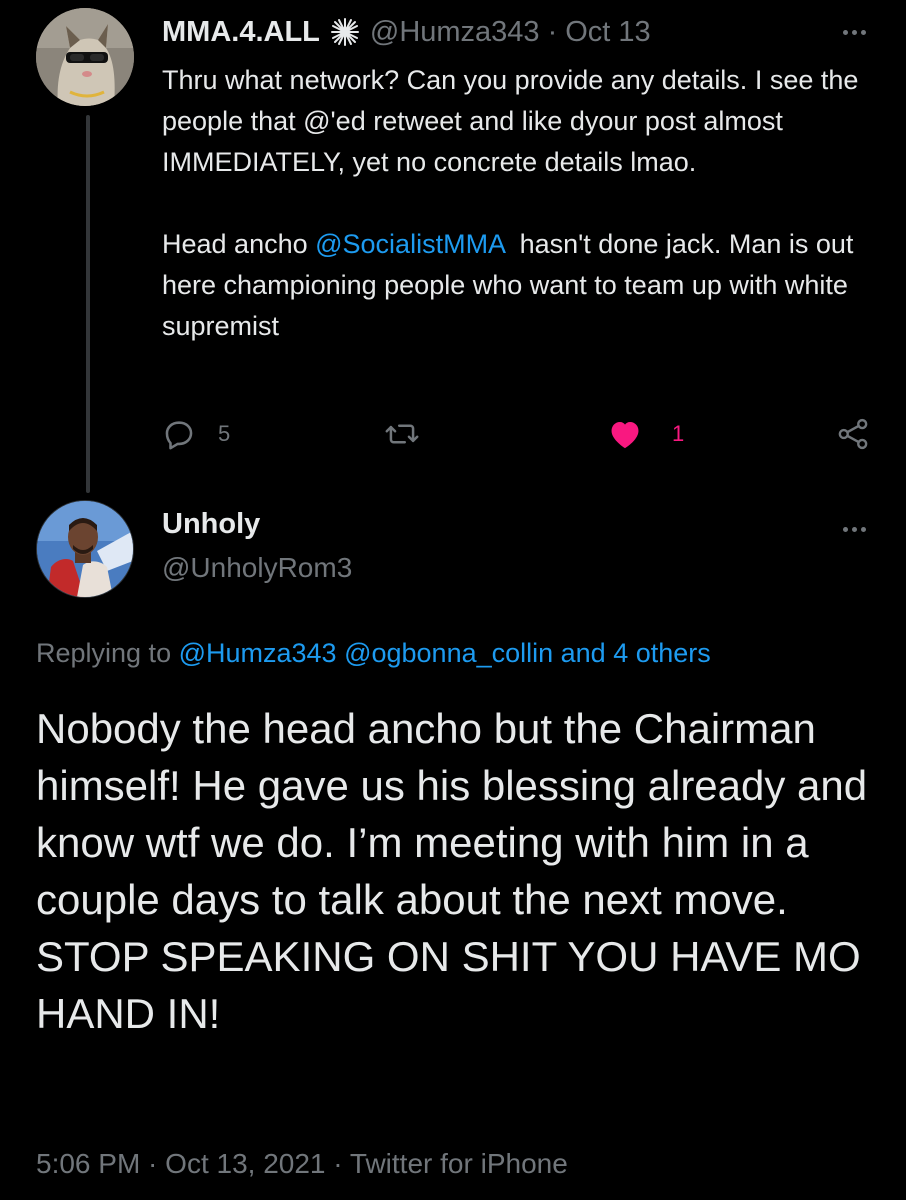 The image size is (906, 1200). Describe the element at coordinates (85, 549) in the screenshot. I see `avatar-unholy` at that location.